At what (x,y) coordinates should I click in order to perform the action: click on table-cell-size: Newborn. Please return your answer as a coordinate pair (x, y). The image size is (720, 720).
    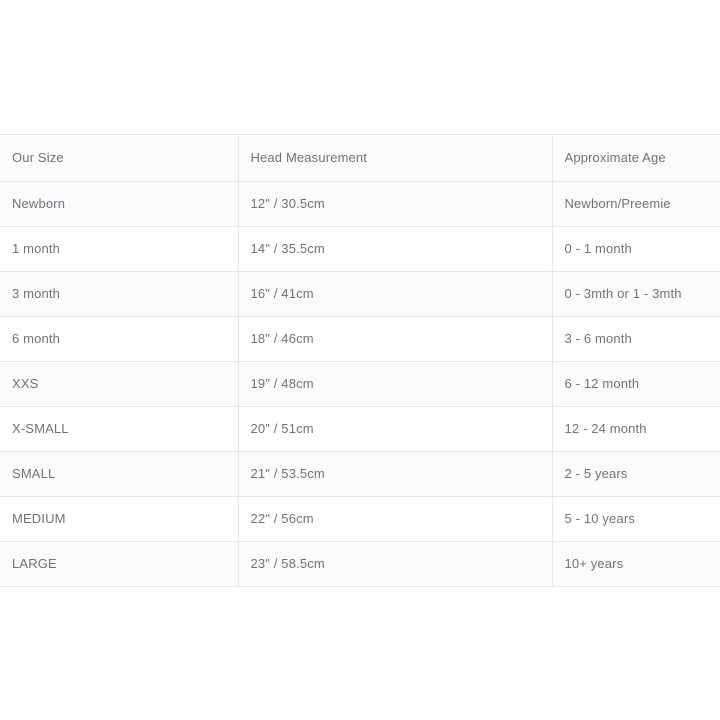
    Looking at the image, I should click on (119, 204).